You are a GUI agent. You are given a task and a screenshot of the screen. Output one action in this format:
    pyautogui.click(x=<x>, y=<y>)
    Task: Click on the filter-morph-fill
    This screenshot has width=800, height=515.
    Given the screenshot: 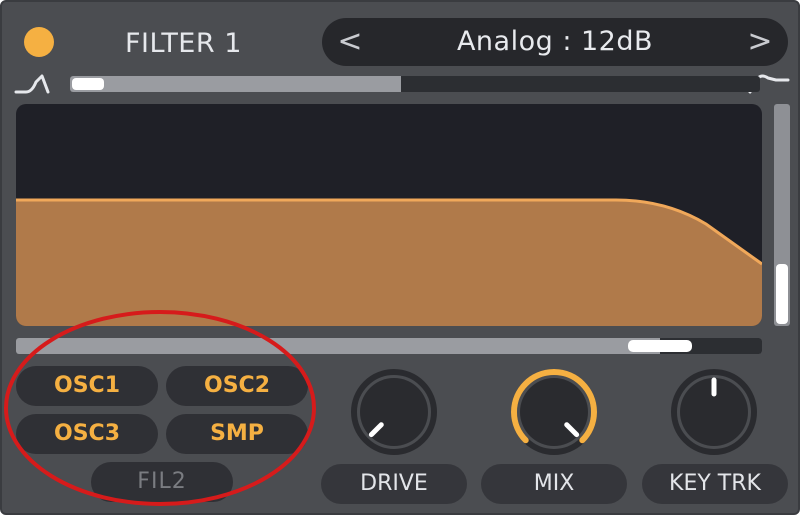 What is the action you would take?
    pyautogui.click(x=236, y=84)
    